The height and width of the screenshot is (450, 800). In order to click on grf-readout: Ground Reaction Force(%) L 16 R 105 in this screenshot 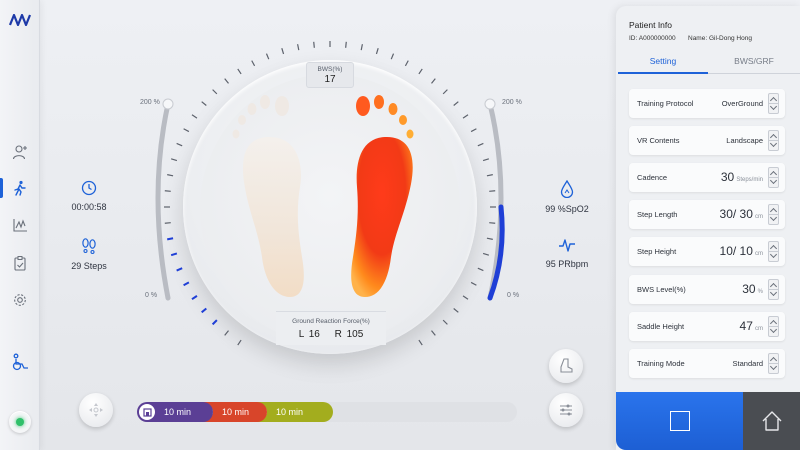, I will do `click(331, 328)`.